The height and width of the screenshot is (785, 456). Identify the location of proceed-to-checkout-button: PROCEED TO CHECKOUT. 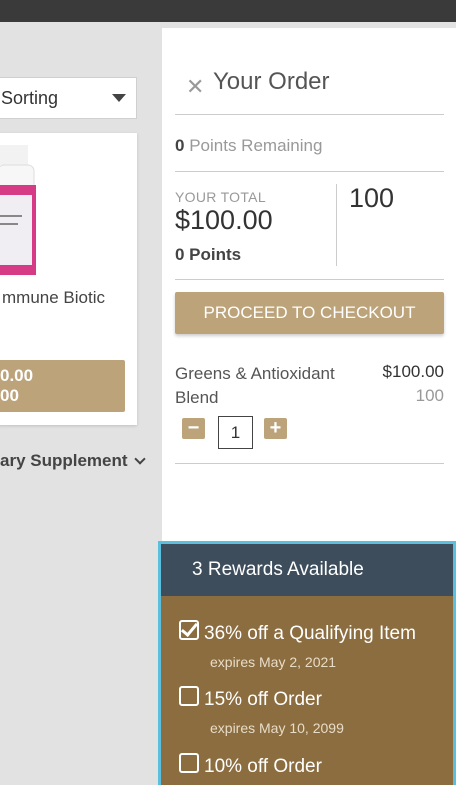
(309, 313).